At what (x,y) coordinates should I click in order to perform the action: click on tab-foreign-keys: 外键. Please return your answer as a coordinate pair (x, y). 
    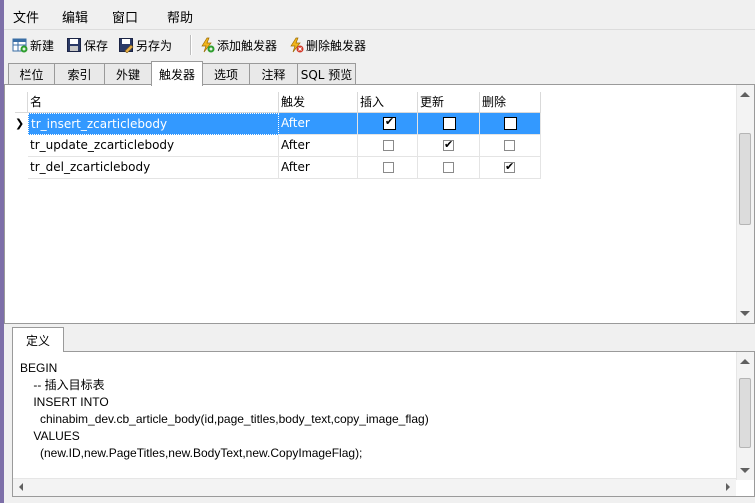
    Looking at the image, I should click on (128, 74).